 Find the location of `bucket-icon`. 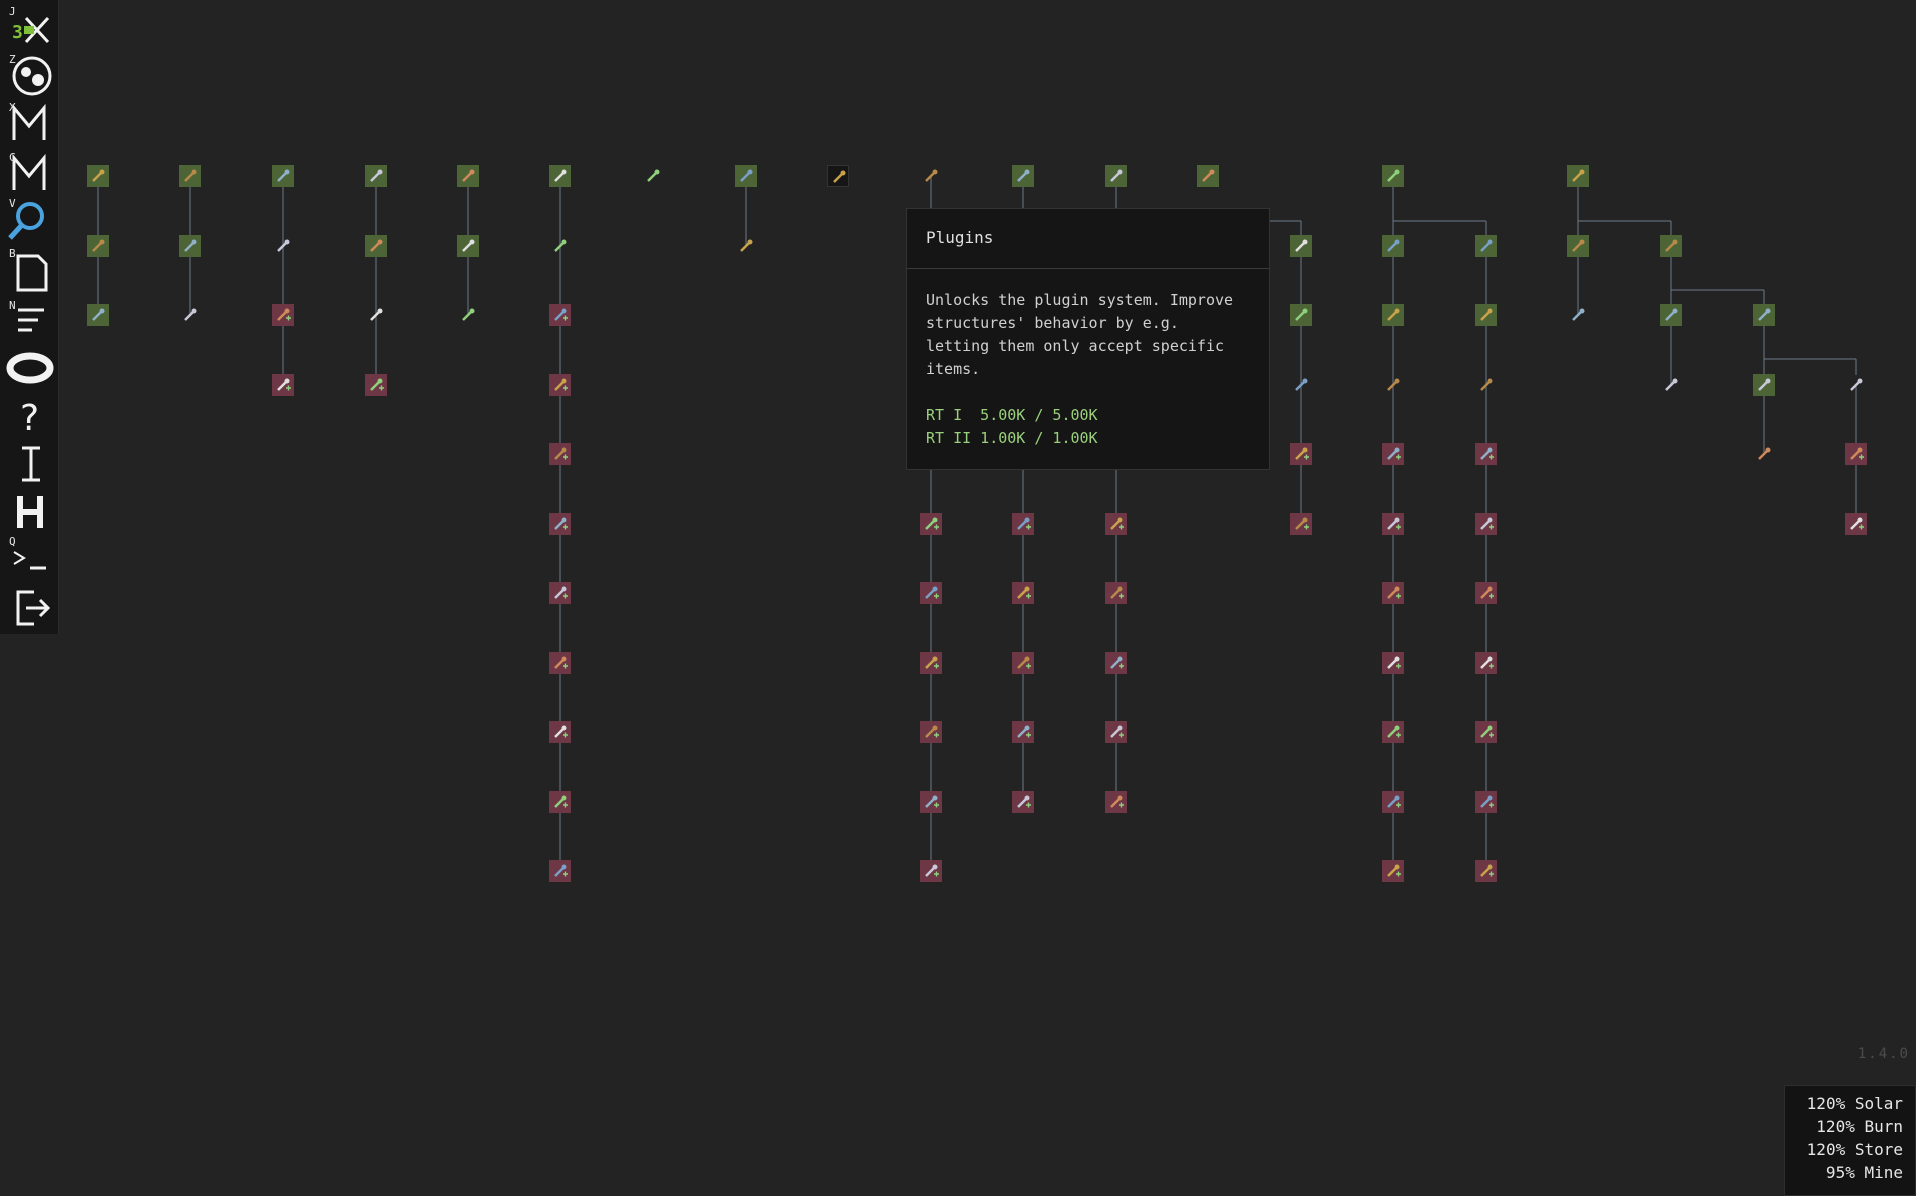

bucket-icon is located at coordinates (1487, 731).